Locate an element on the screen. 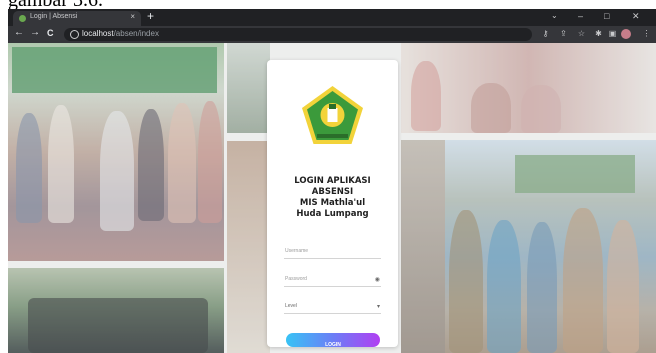 The image size is (656, 353). login-button: LOGIN is located at coordinates (333, 340).